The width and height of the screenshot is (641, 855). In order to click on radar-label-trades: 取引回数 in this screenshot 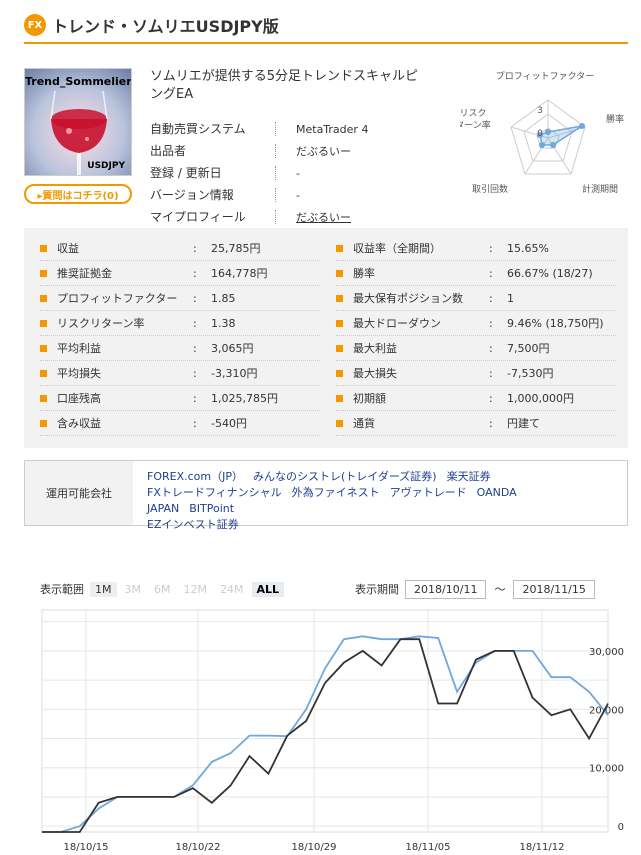, I will do `click(490, 189)`.